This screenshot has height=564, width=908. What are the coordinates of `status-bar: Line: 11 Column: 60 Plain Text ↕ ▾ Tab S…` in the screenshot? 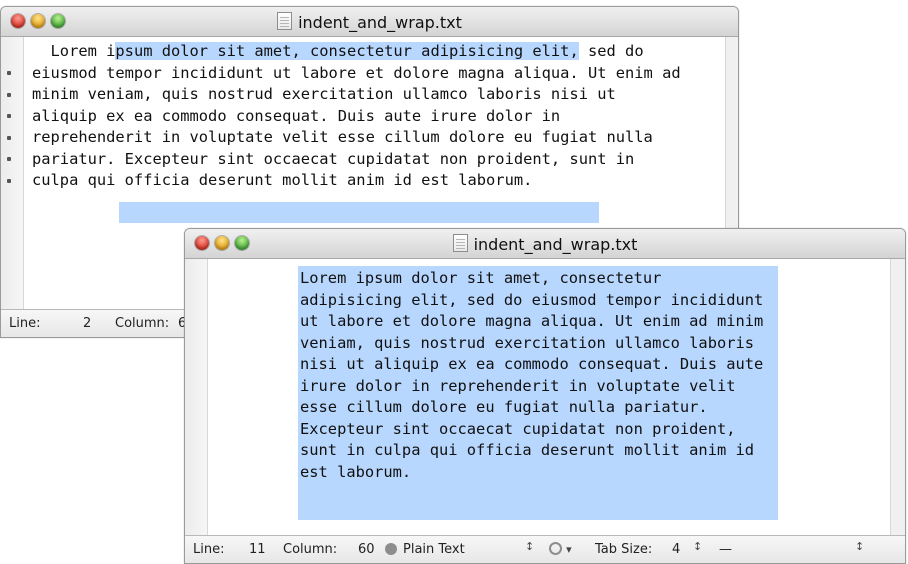 It's located at (545, 549).